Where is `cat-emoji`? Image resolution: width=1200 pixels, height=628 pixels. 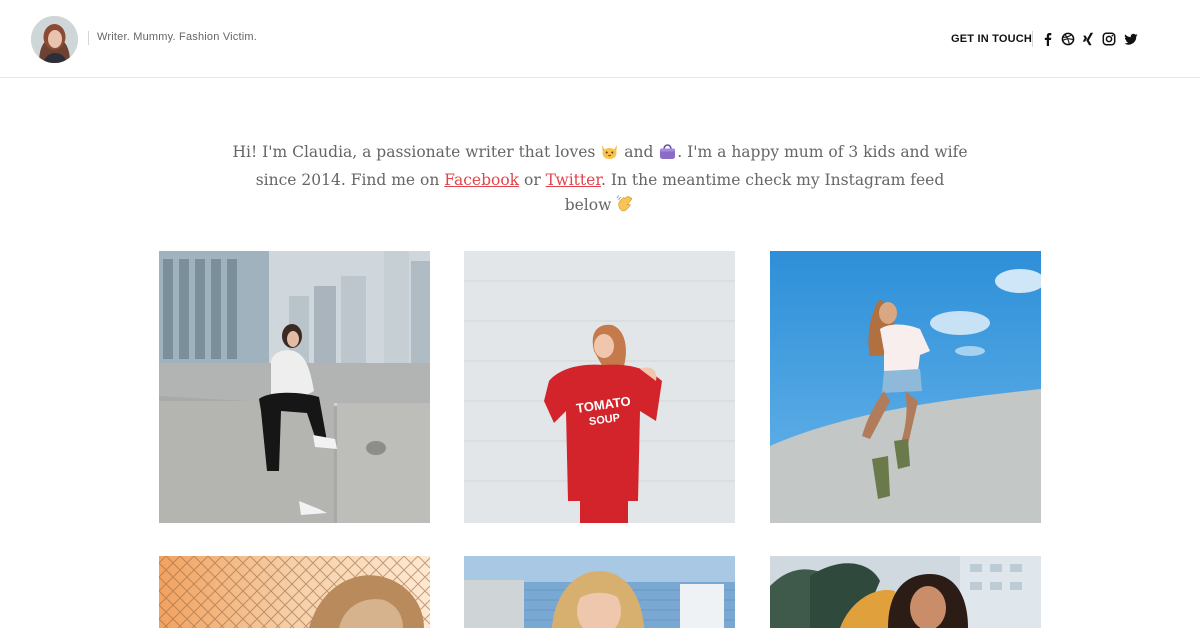 cat-emoji is located at coordinates (609, 155).